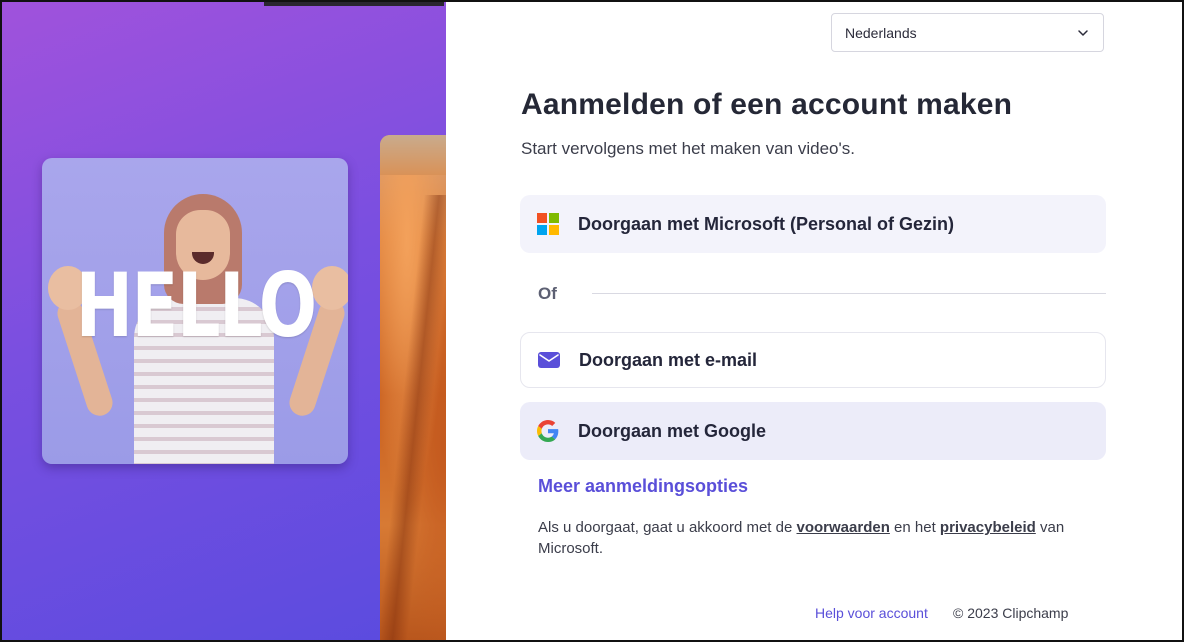 The width and height of the screenshot is (1184, 642). What do you see at coordinates (881, 32) in the screenshot?
I see `language-select-value: Nederlands` at bounding box center [881, 32].